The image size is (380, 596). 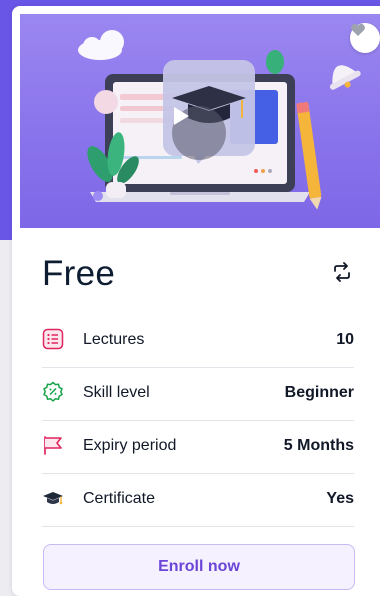 I want to click on detail-value: Yes, so click(x=340, y=498).